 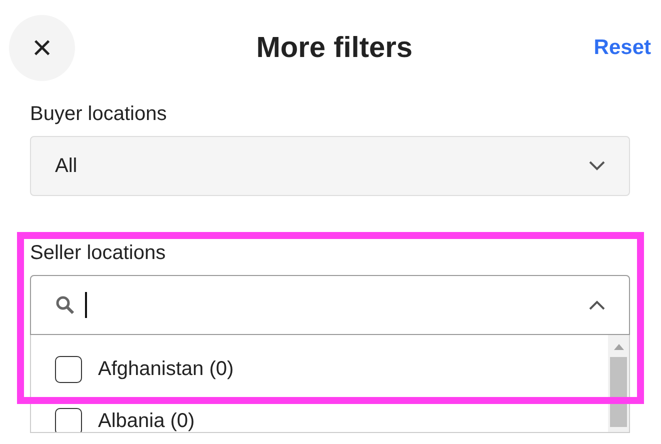 I want to click on reset-link: Reset, so click(x=622, y=48).